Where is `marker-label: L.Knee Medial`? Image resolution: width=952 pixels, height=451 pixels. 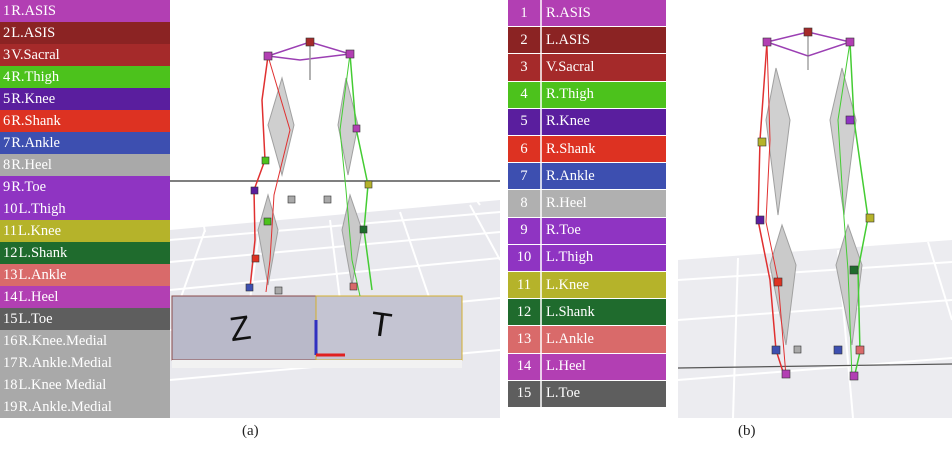
marker-label: L.Knee Medial is located at coordinates (62, 384).